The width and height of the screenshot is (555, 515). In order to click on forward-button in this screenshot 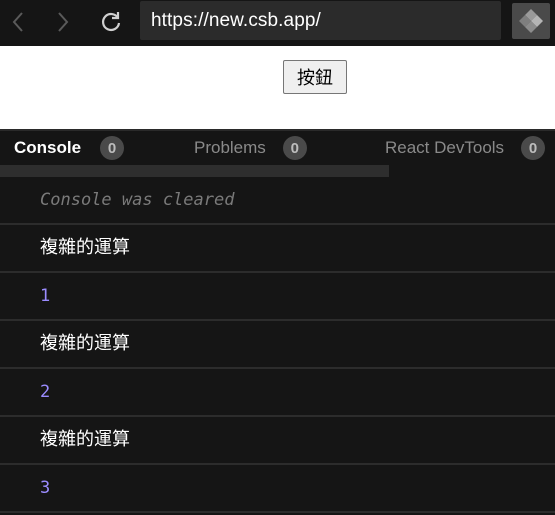, I will do `click(63, 22)`.